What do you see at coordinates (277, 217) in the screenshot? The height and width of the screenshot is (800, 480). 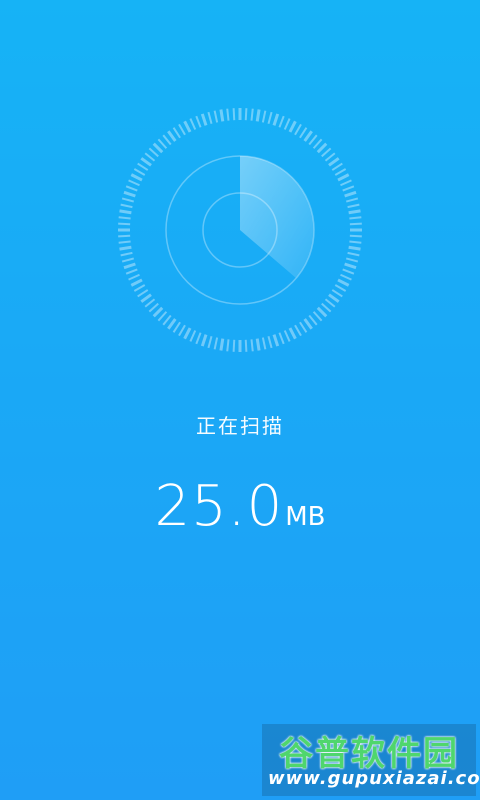 I see `radar-sweep` at bounding box center [277, 217].